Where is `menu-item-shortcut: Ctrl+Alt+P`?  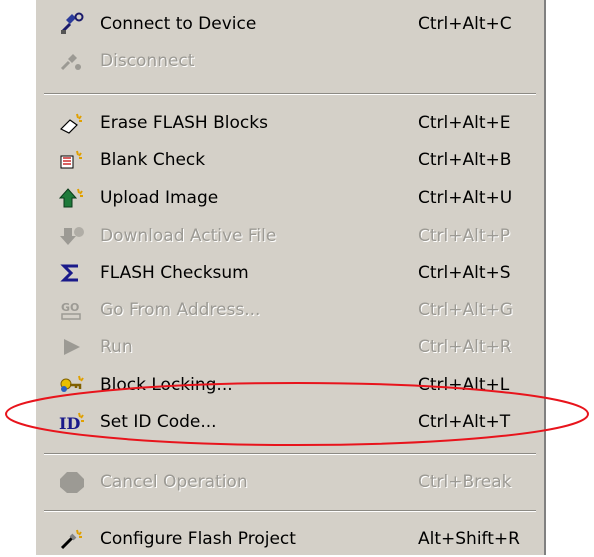 menu-item-shortcut: Ctrl+Alt+P is located at coordinates (464, 236).